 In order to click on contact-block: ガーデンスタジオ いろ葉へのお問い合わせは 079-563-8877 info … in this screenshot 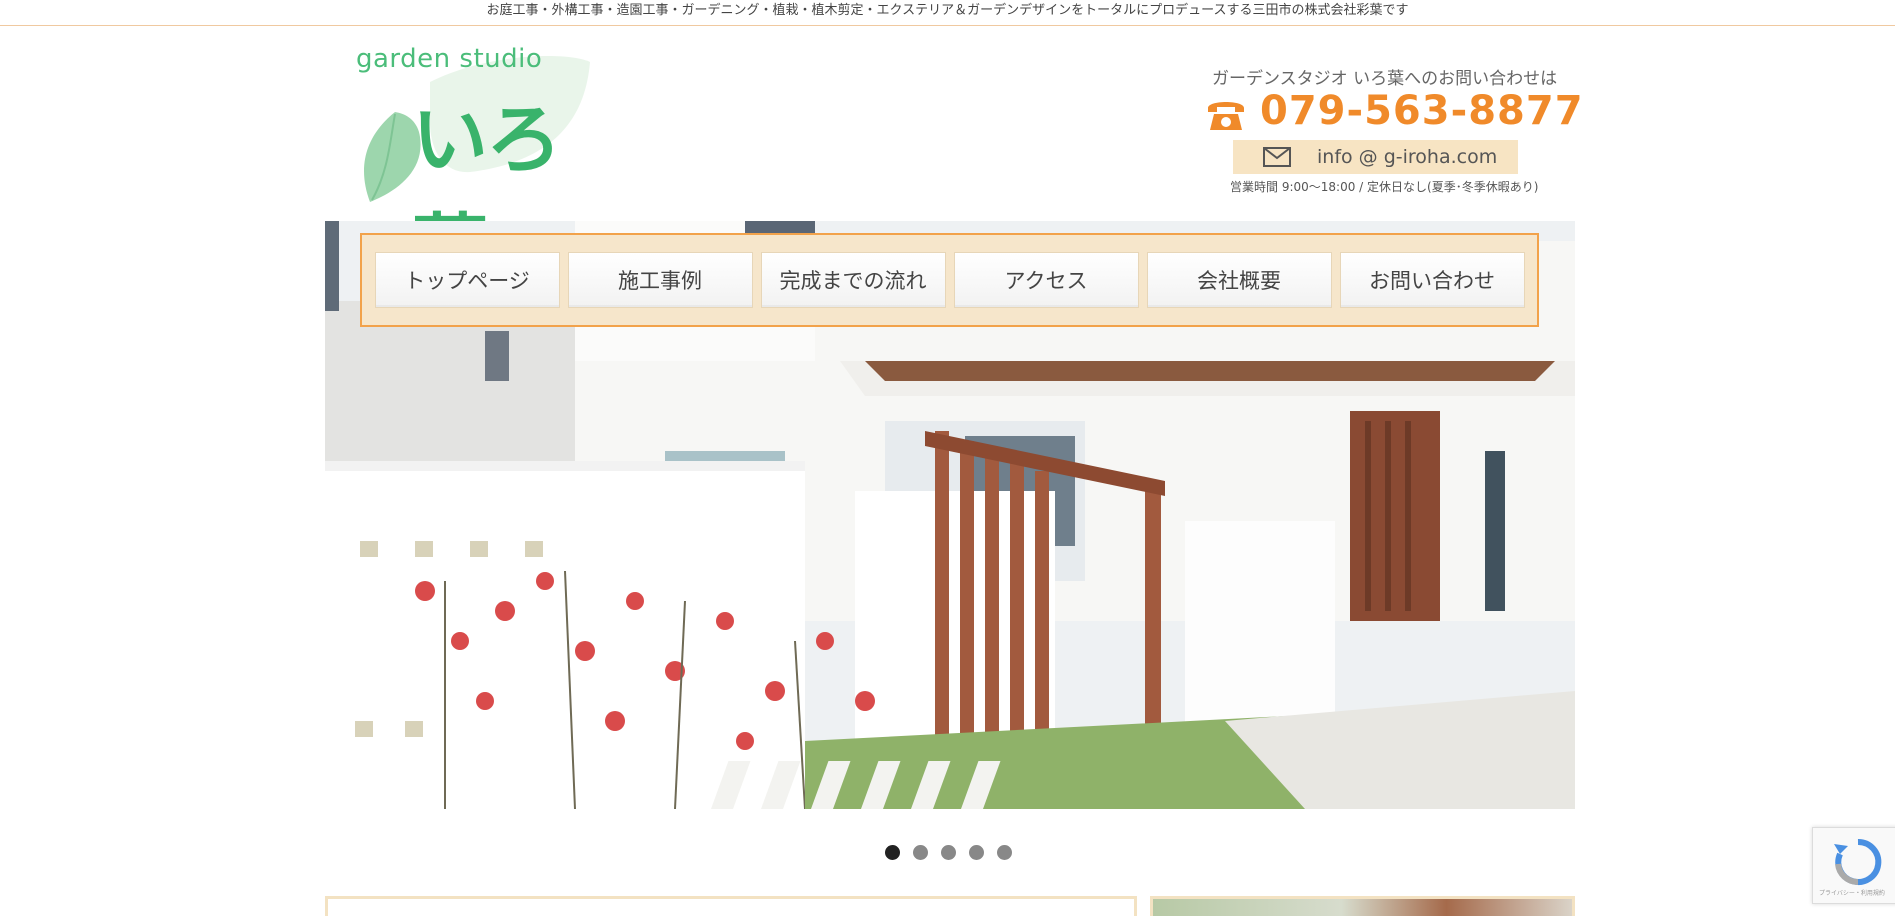, I will do `click(1391, 130)`.